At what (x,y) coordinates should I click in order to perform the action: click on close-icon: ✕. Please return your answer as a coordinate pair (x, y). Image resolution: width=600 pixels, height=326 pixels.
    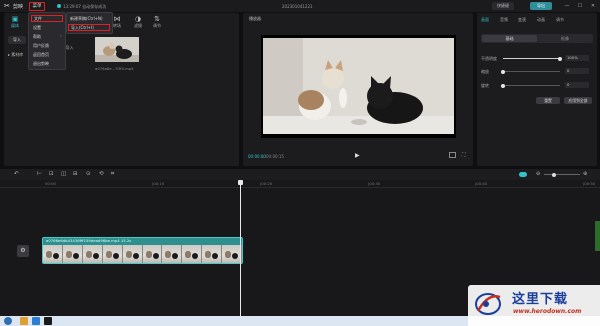
    Looking at the image, I should click on (593, 6).